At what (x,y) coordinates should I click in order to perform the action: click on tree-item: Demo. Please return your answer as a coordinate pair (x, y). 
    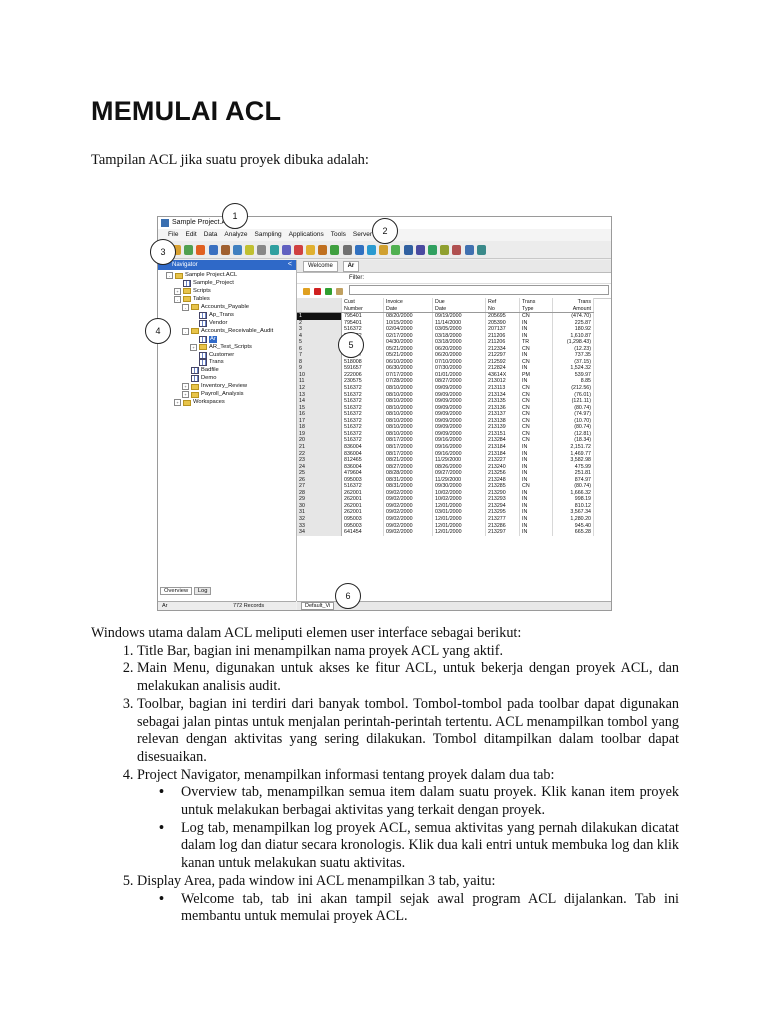
    Looking at the image, I should click on (199, 379).